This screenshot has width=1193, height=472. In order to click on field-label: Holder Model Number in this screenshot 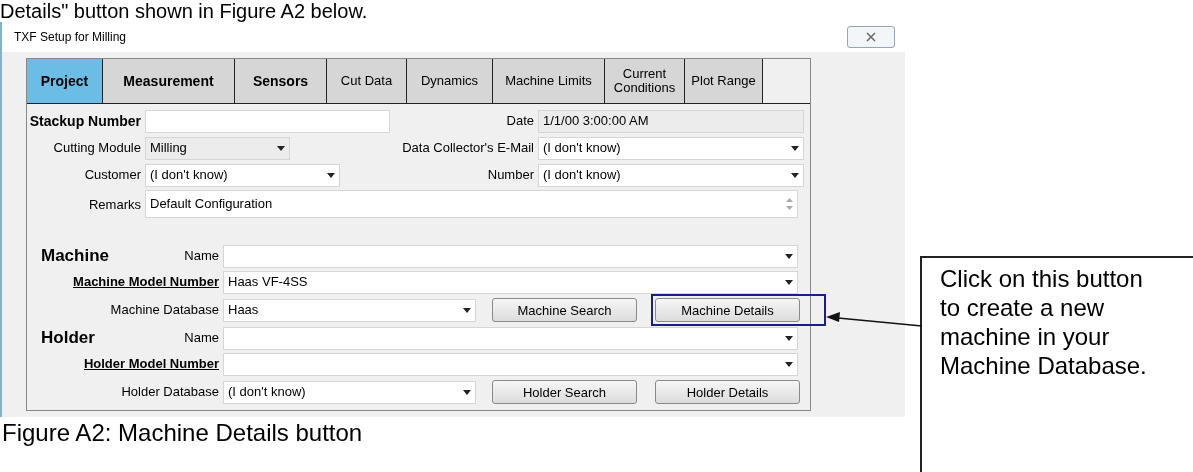, I will do `click(151, 364)`.